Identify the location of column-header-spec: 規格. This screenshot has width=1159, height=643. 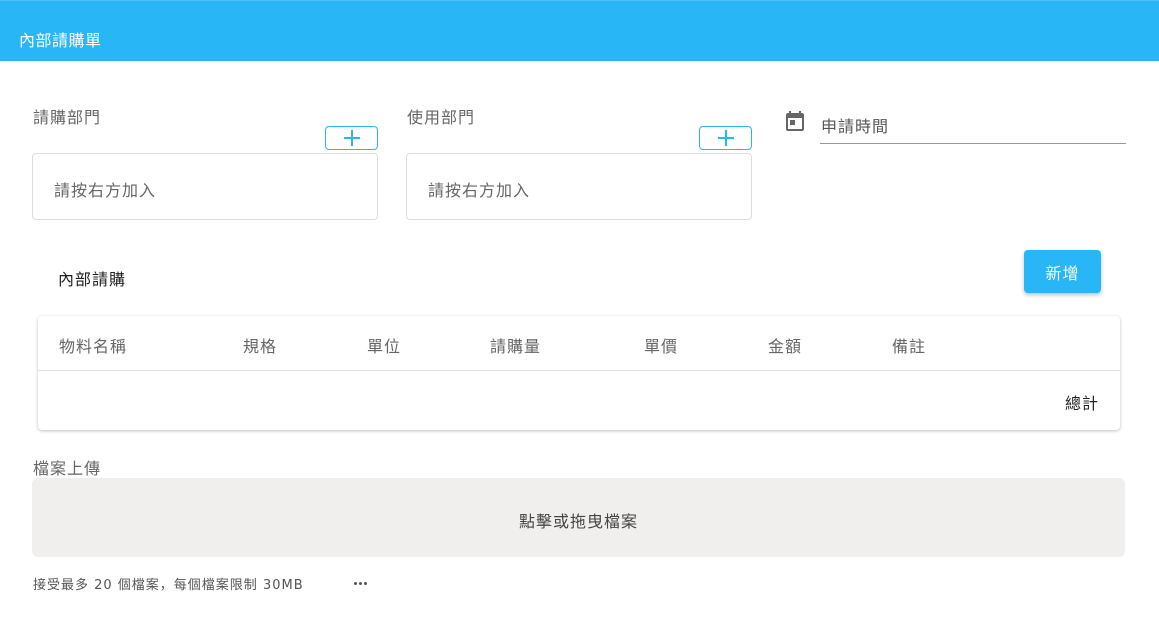
(260, 346).